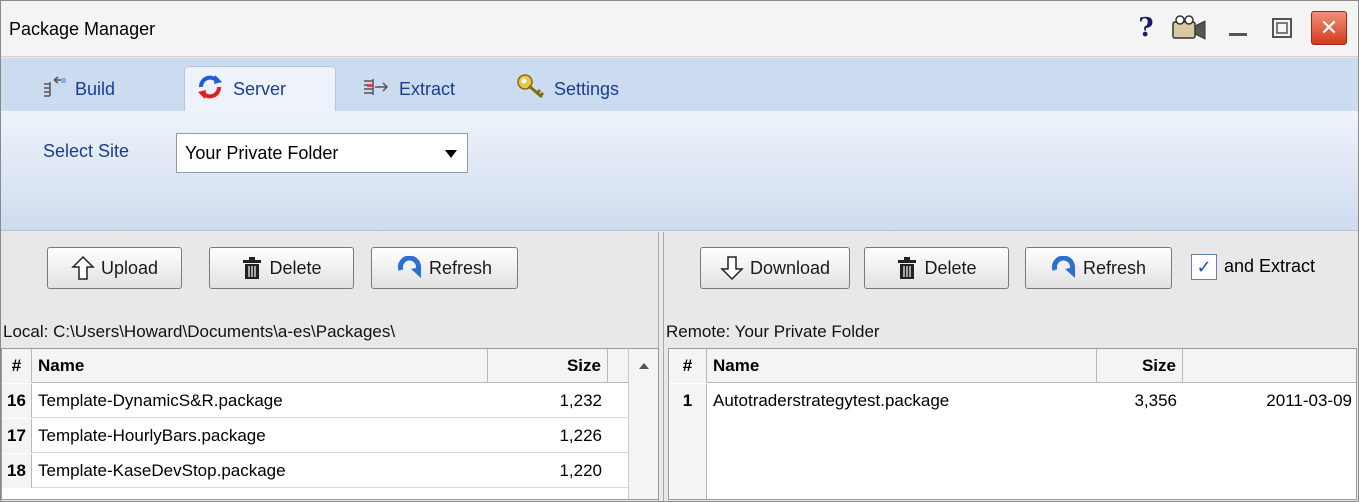 Image resolution: width=1359 pixels, height=502 pixels. What do you see at coordinates (790, 267) in the screenshot?
I see `download-button-label: Download` at bounding box center [790, 267].